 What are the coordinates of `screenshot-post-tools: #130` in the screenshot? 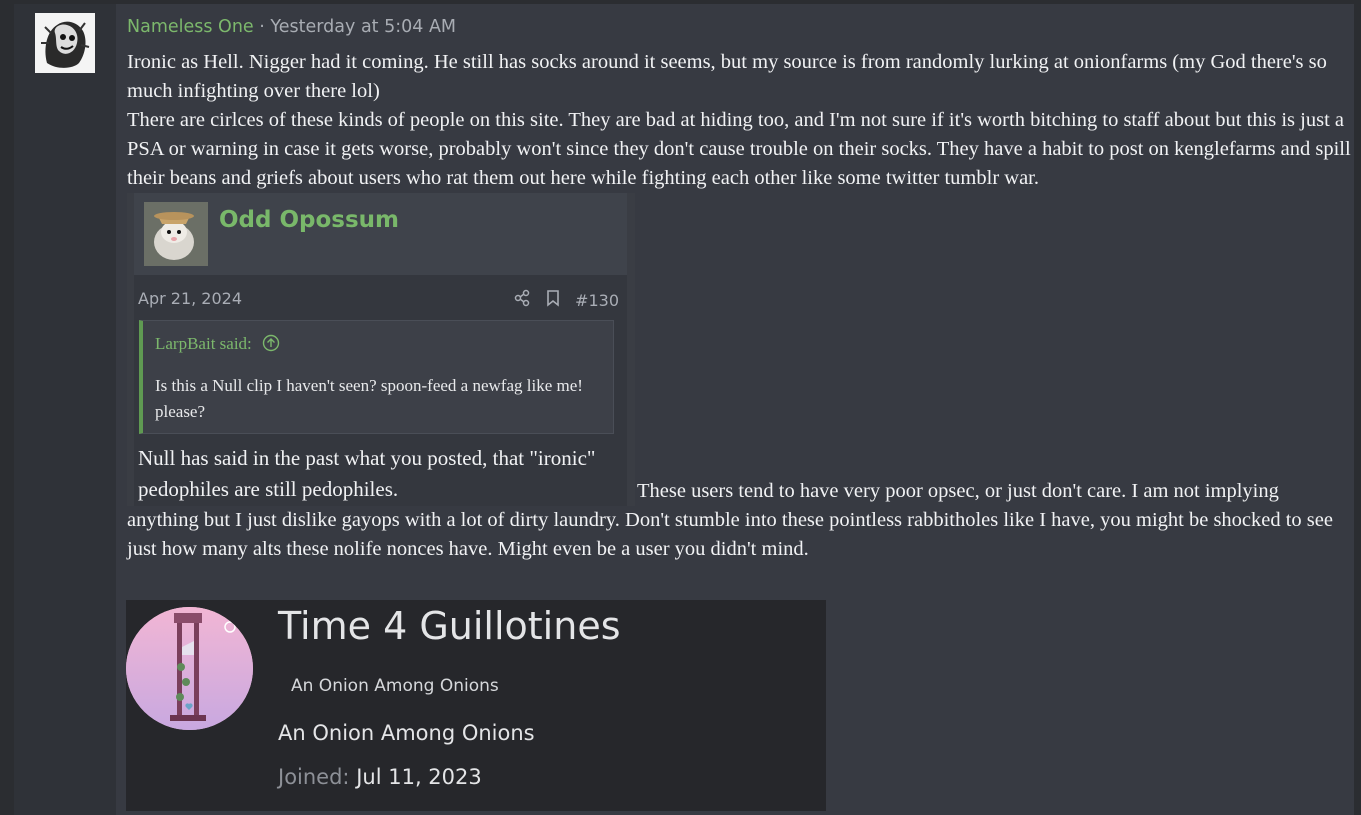 It's located at (566, 300).